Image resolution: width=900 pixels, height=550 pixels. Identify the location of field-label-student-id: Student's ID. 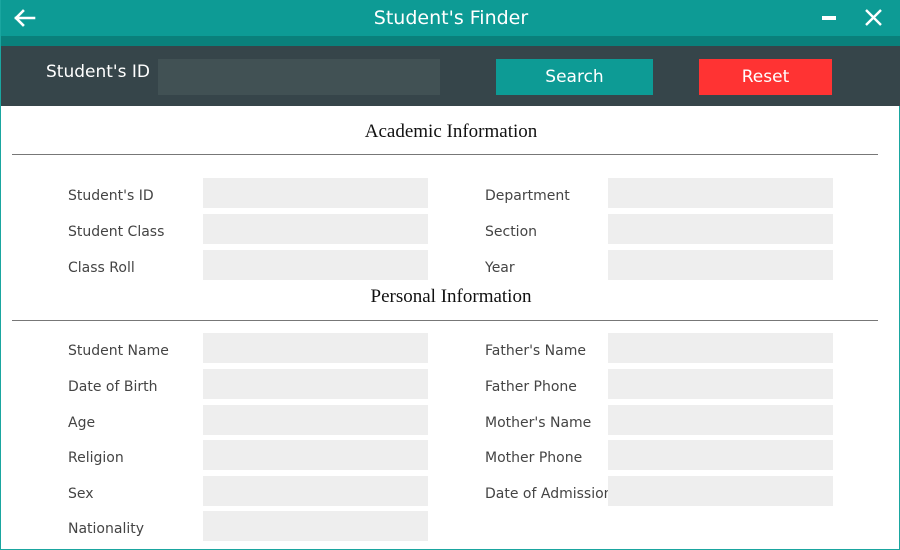
(111, 196).